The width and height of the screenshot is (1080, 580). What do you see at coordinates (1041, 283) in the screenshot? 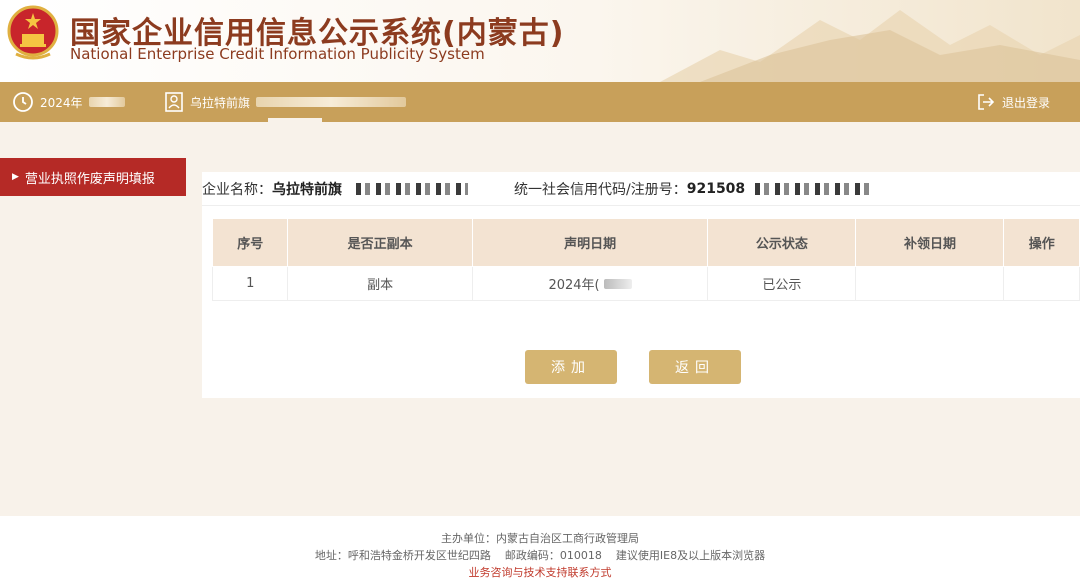
I see `cell-action` at bounding box center [1041, 283].